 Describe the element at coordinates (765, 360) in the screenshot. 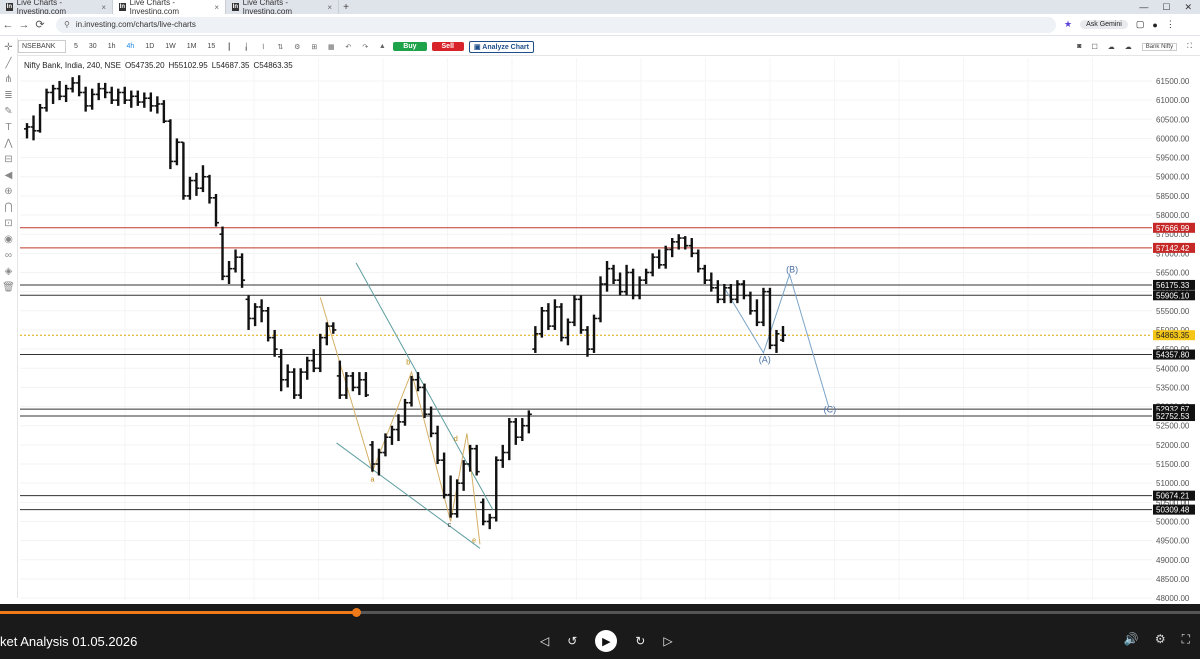

I see `wave-label: (A)` at that location.